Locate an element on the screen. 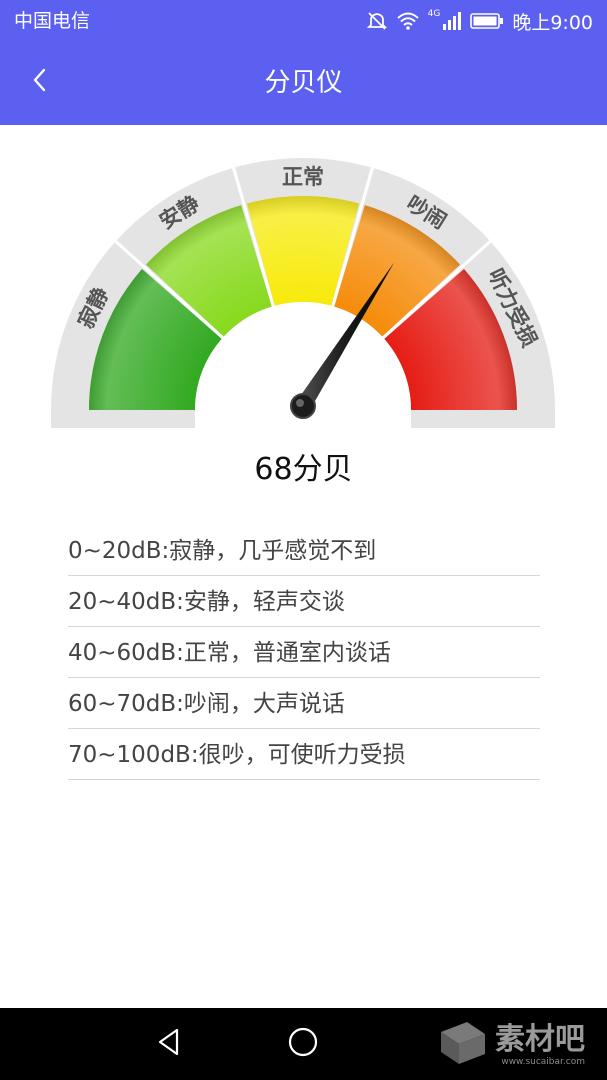  page-title: 分贝仪 is located at coordinates (303, 83).